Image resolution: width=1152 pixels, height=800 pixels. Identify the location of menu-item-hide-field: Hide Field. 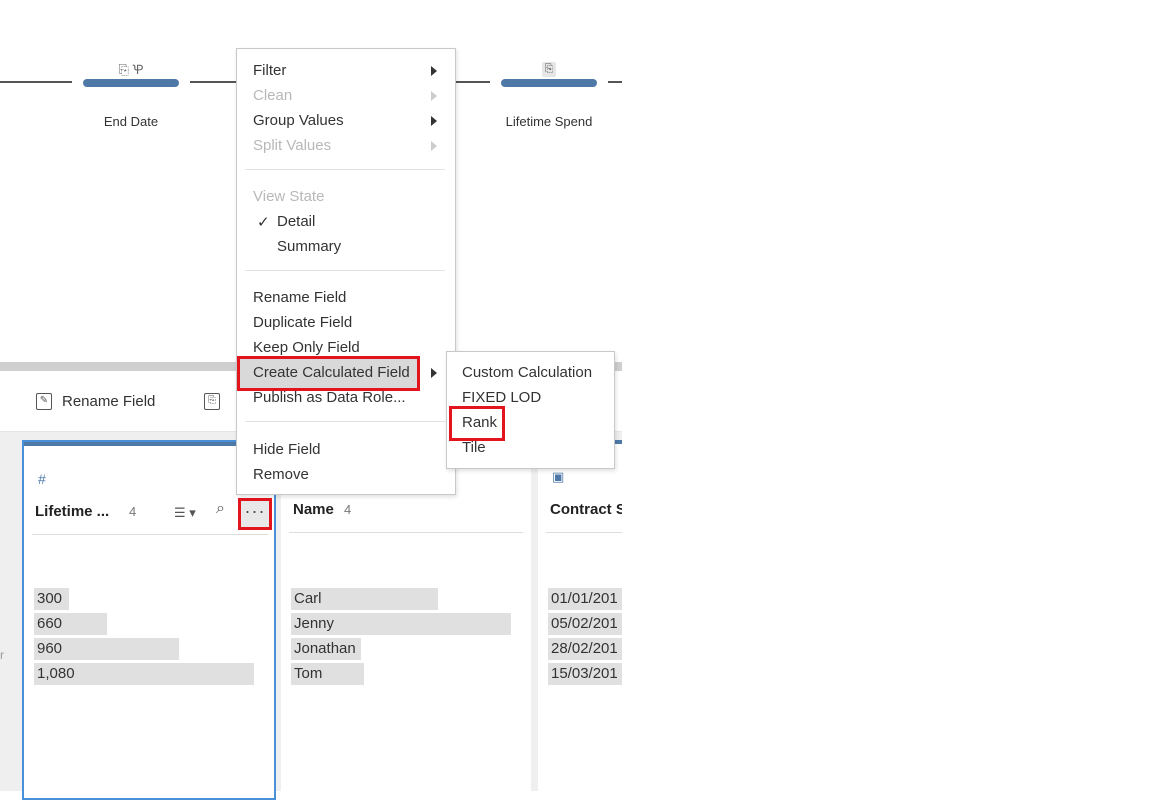
(287, 449).